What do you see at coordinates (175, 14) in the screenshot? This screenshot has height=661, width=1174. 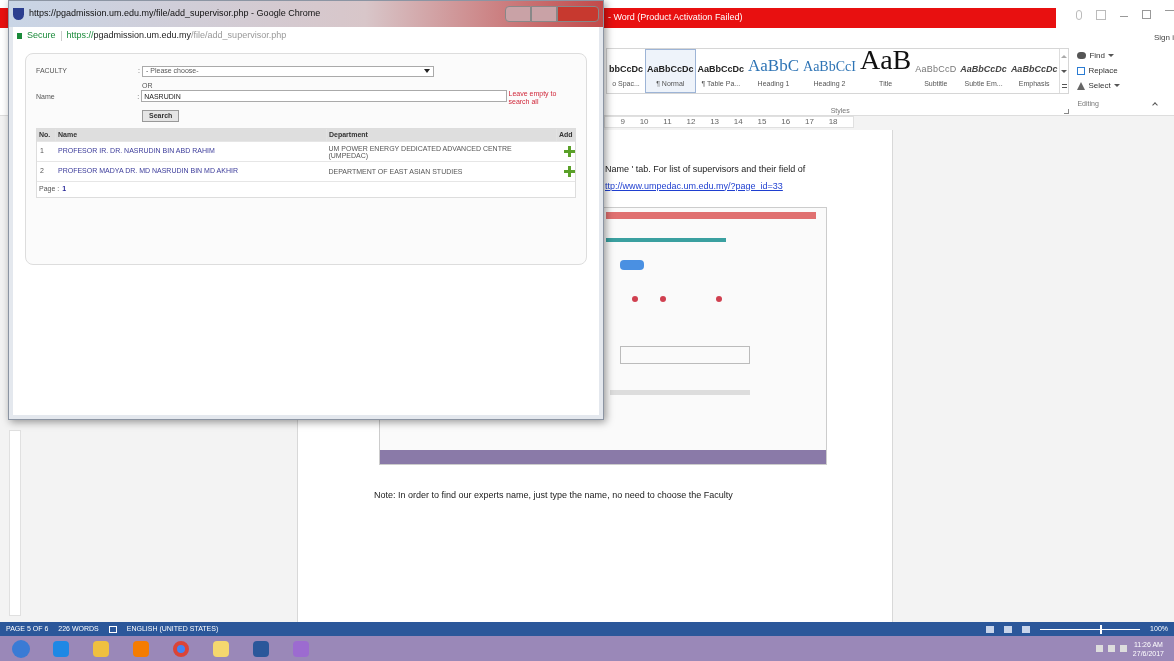 I see `window-title: https://pgadmission.um.edu.my/file/add_supervisor.php - Google Chrome` at bounding box center [175, 14].